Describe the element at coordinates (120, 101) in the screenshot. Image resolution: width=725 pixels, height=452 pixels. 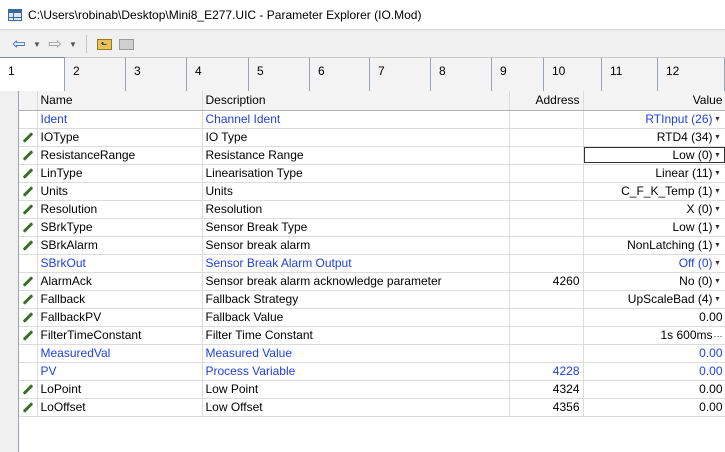
I see `column-header-name: Name` at that location.